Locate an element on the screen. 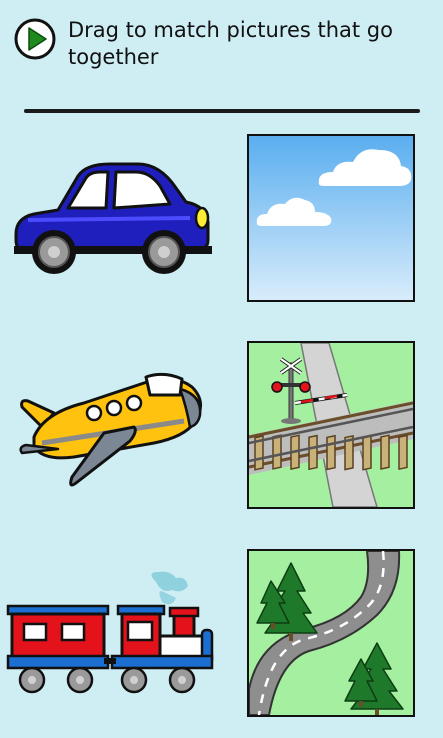 Image resolution: width=443 pixels, height=738 pixels. train-picture is located at coordinates (112, 634).